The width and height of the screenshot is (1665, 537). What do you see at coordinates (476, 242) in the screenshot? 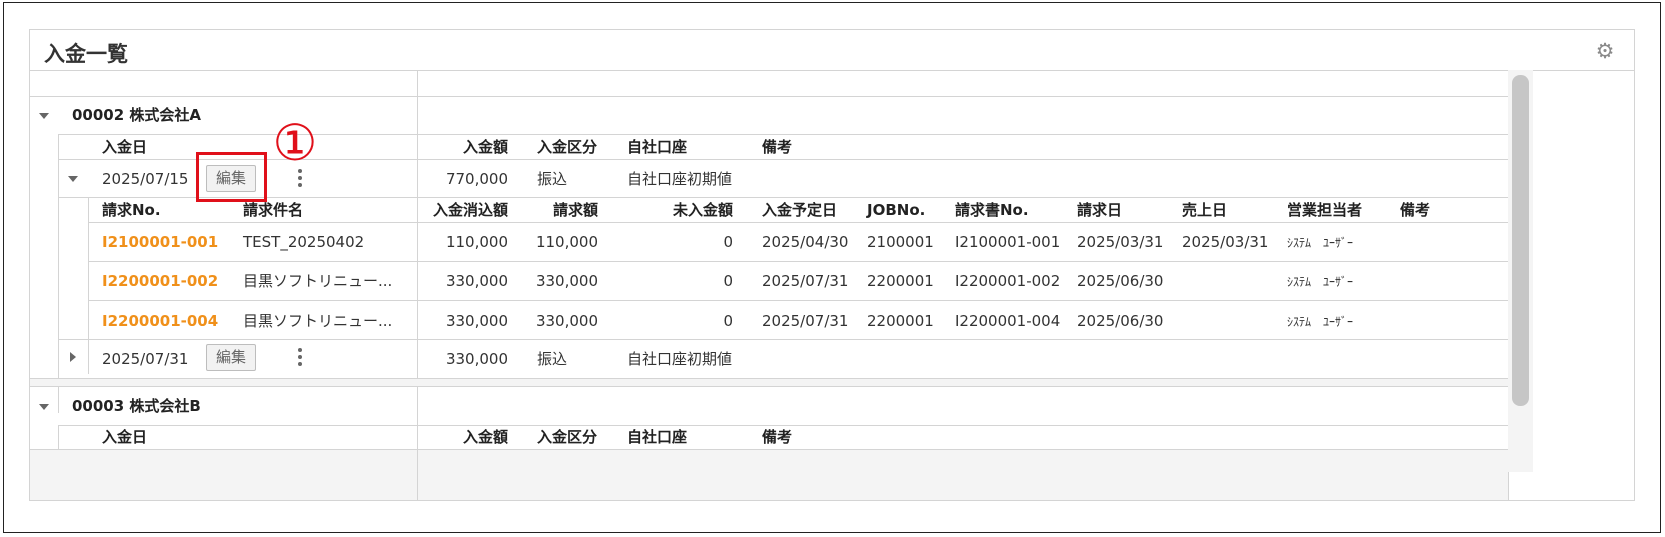
I see `detail-cleared: 110,000` at bounding box center [476, 242].